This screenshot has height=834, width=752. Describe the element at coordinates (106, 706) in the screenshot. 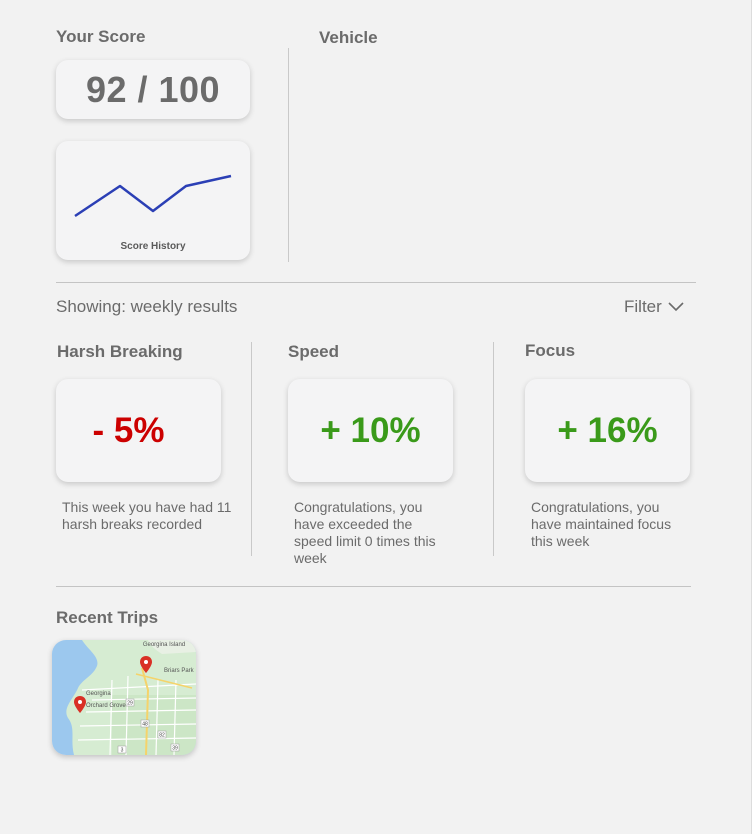

I see `map-label-orchard-grove: Orchard Grove` at that location.